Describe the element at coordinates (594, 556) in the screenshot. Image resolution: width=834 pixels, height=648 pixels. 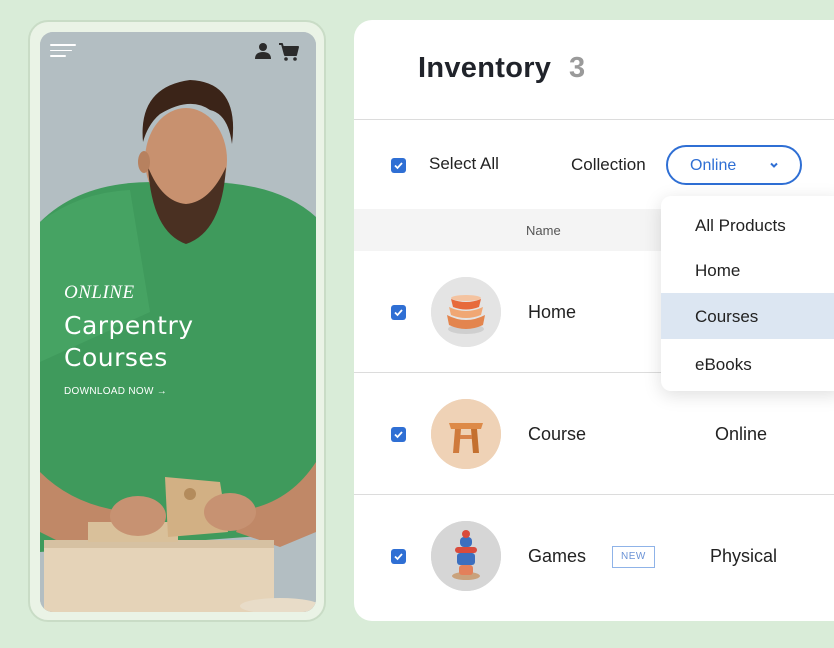
I see `table-row: Games NEW Physical` at that location.